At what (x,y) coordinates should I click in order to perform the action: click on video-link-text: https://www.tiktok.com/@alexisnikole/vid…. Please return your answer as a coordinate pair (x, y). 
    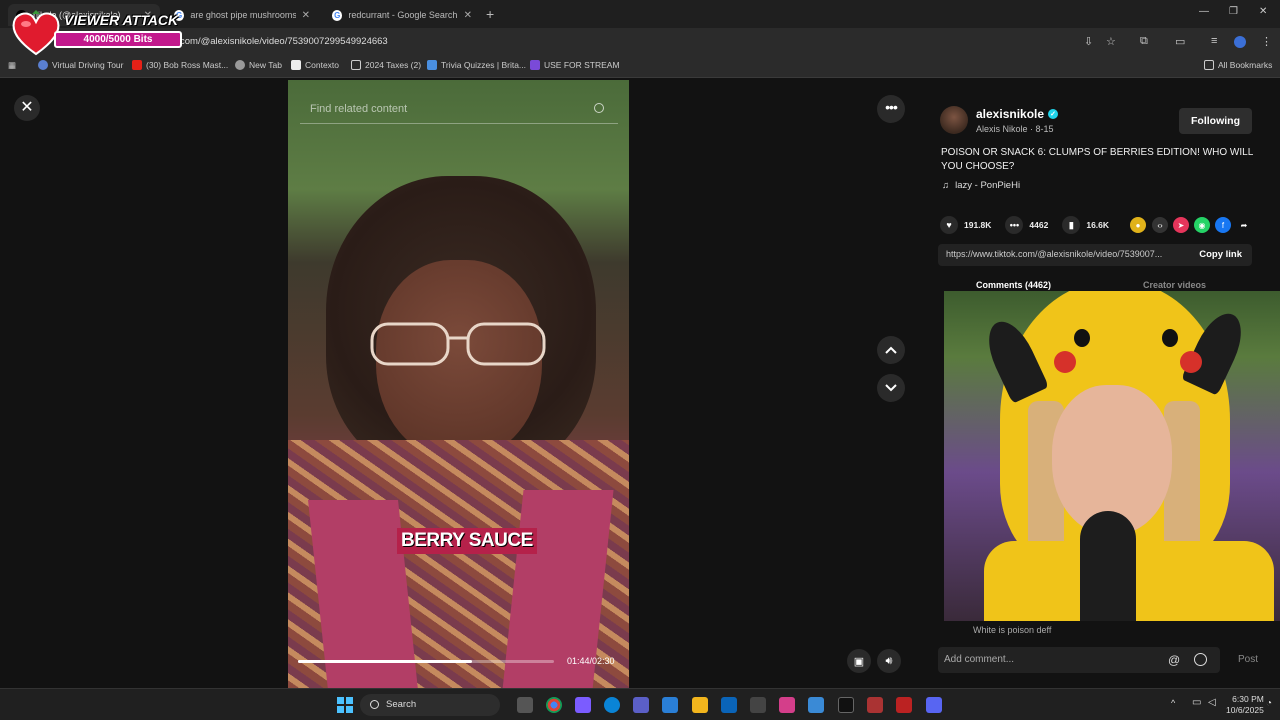
    Looking at the image, I should click on (1066, 254).